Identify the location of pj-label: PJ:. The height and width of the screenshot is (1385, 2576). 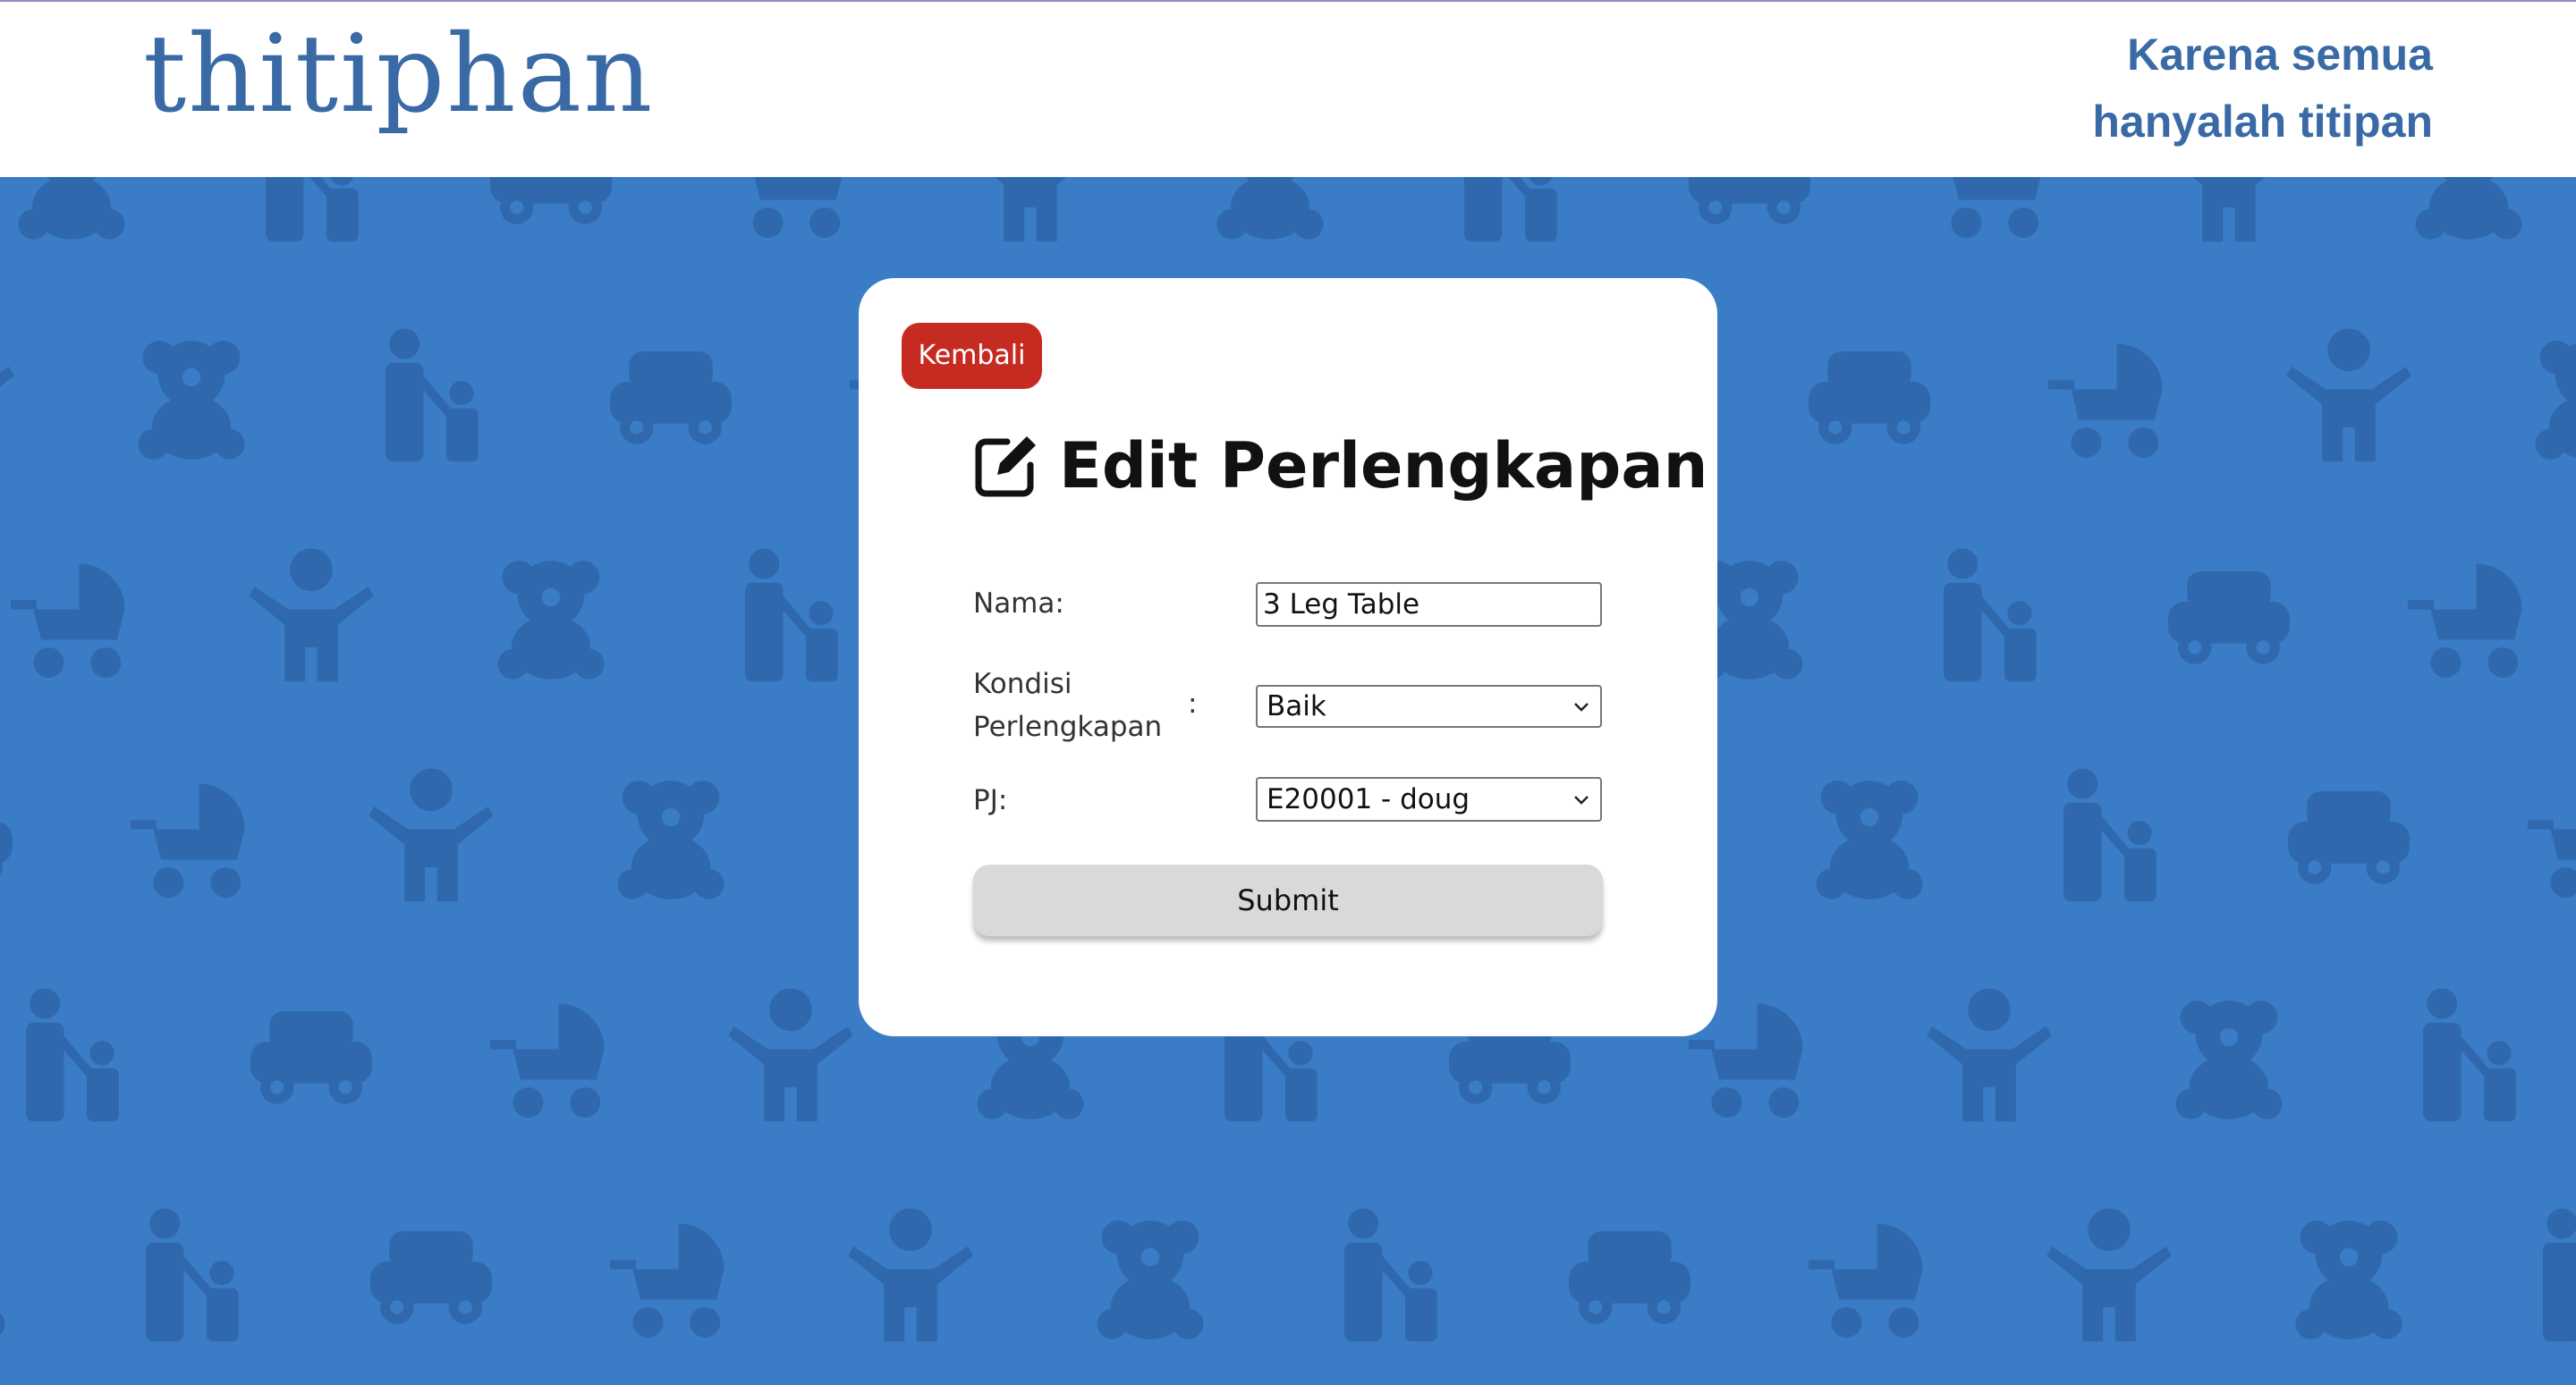
(990, 800).